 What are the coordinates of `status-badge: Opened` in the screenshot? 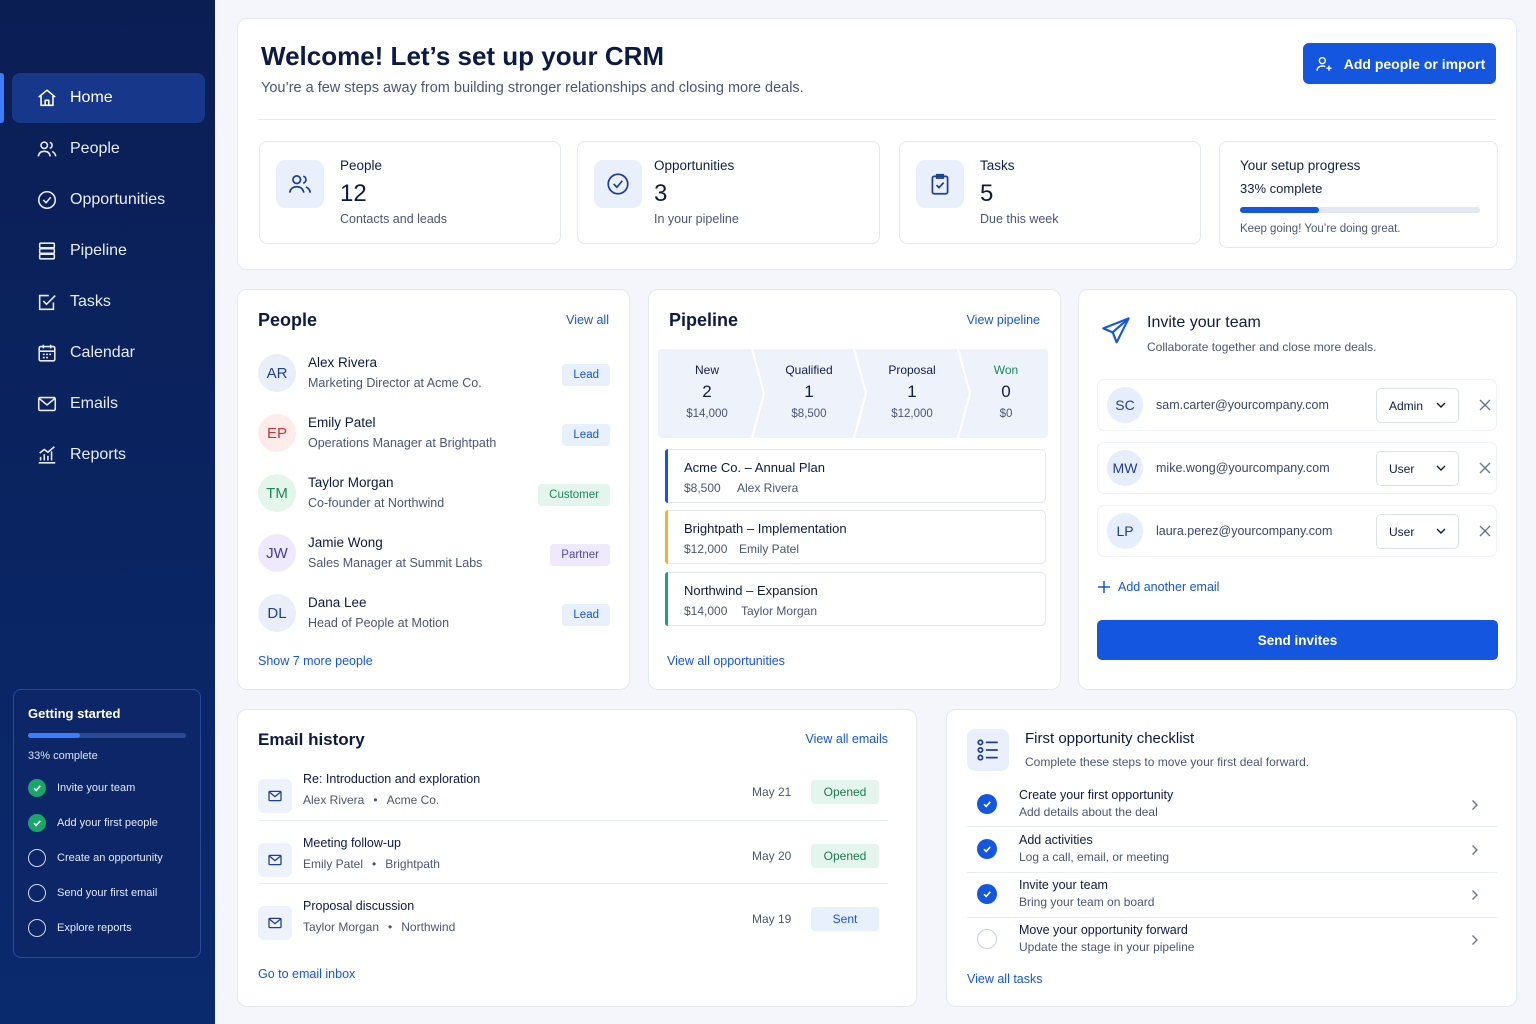 It's located at (845, 856).